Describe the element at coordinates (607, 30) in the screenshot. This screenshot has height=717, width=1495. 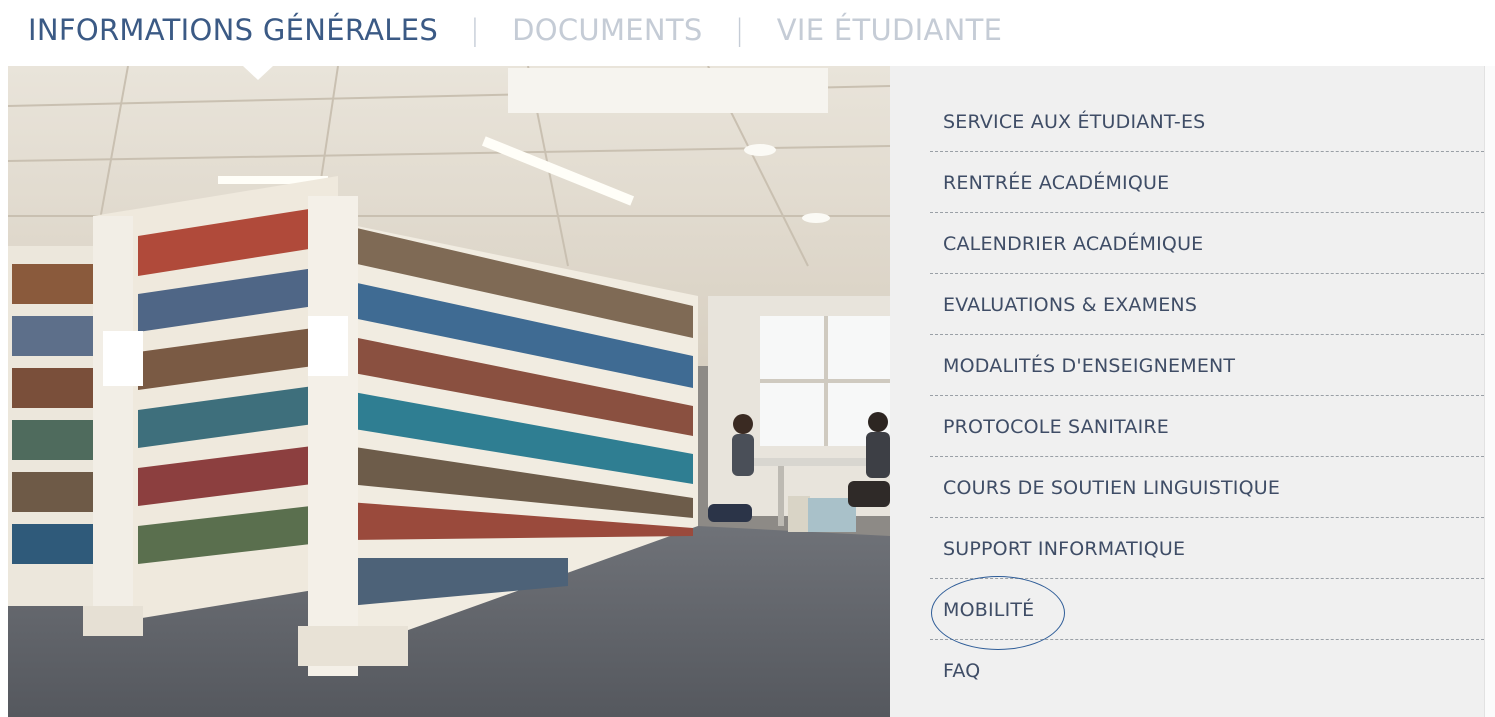
I see `tab-documents: DOCUMENTS` at that location.